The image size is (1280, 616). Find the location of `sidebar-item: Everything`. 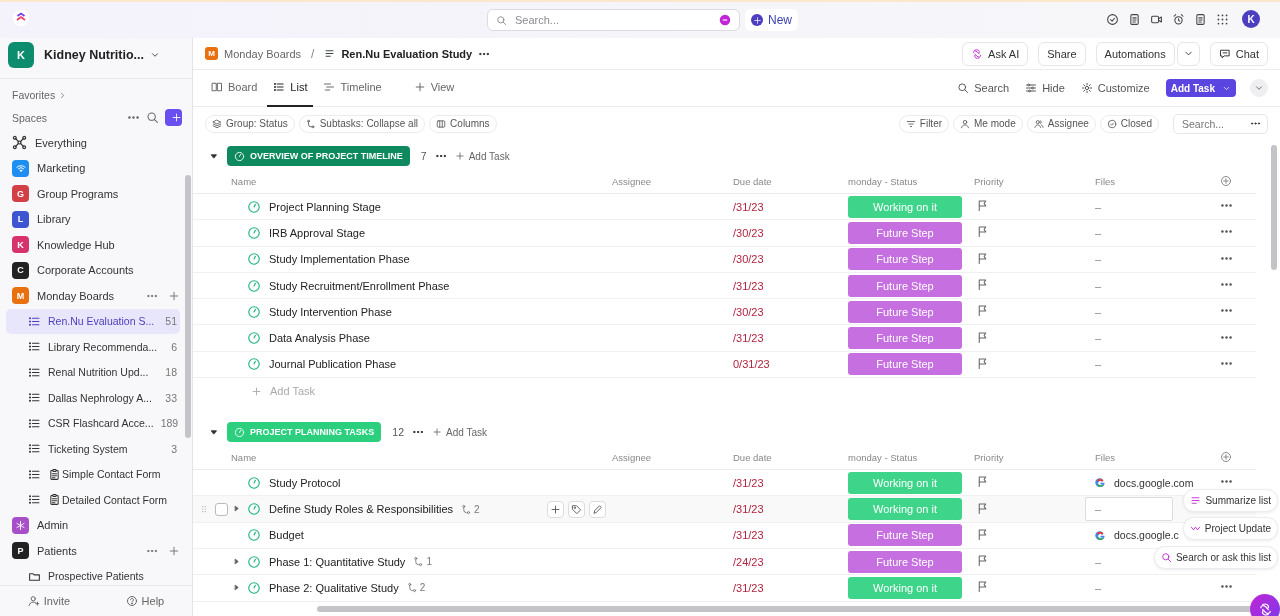

sidebar-item: Everything is located at coordinates (96, 143).